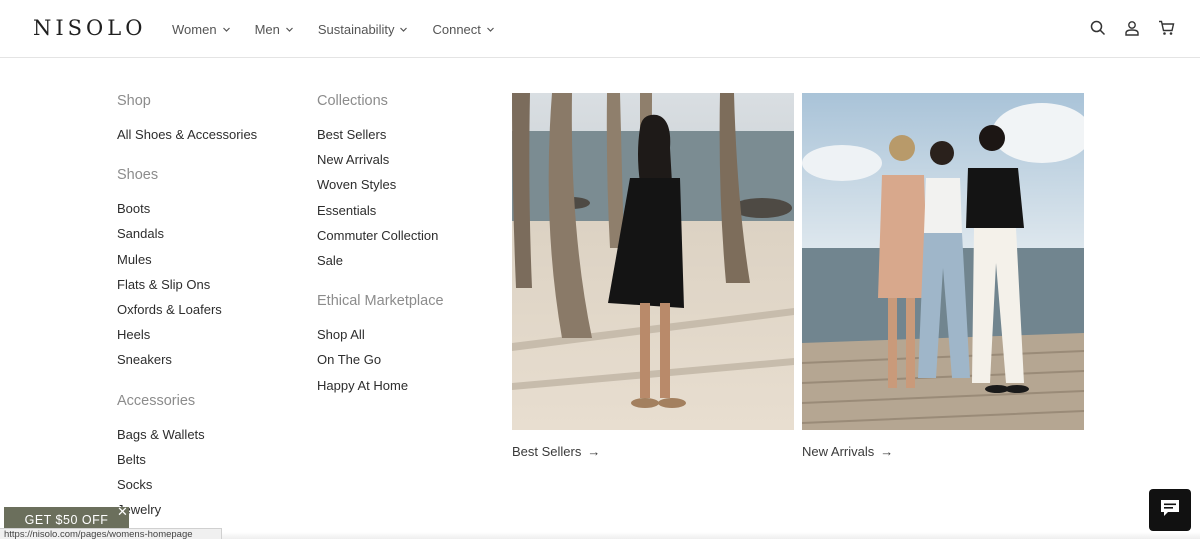  What do you see at coordinates (380, 301) in the screenshot?
I see `ethical-marketplace-heading: Ethical Marketplace` at bounding box center [380, 301].